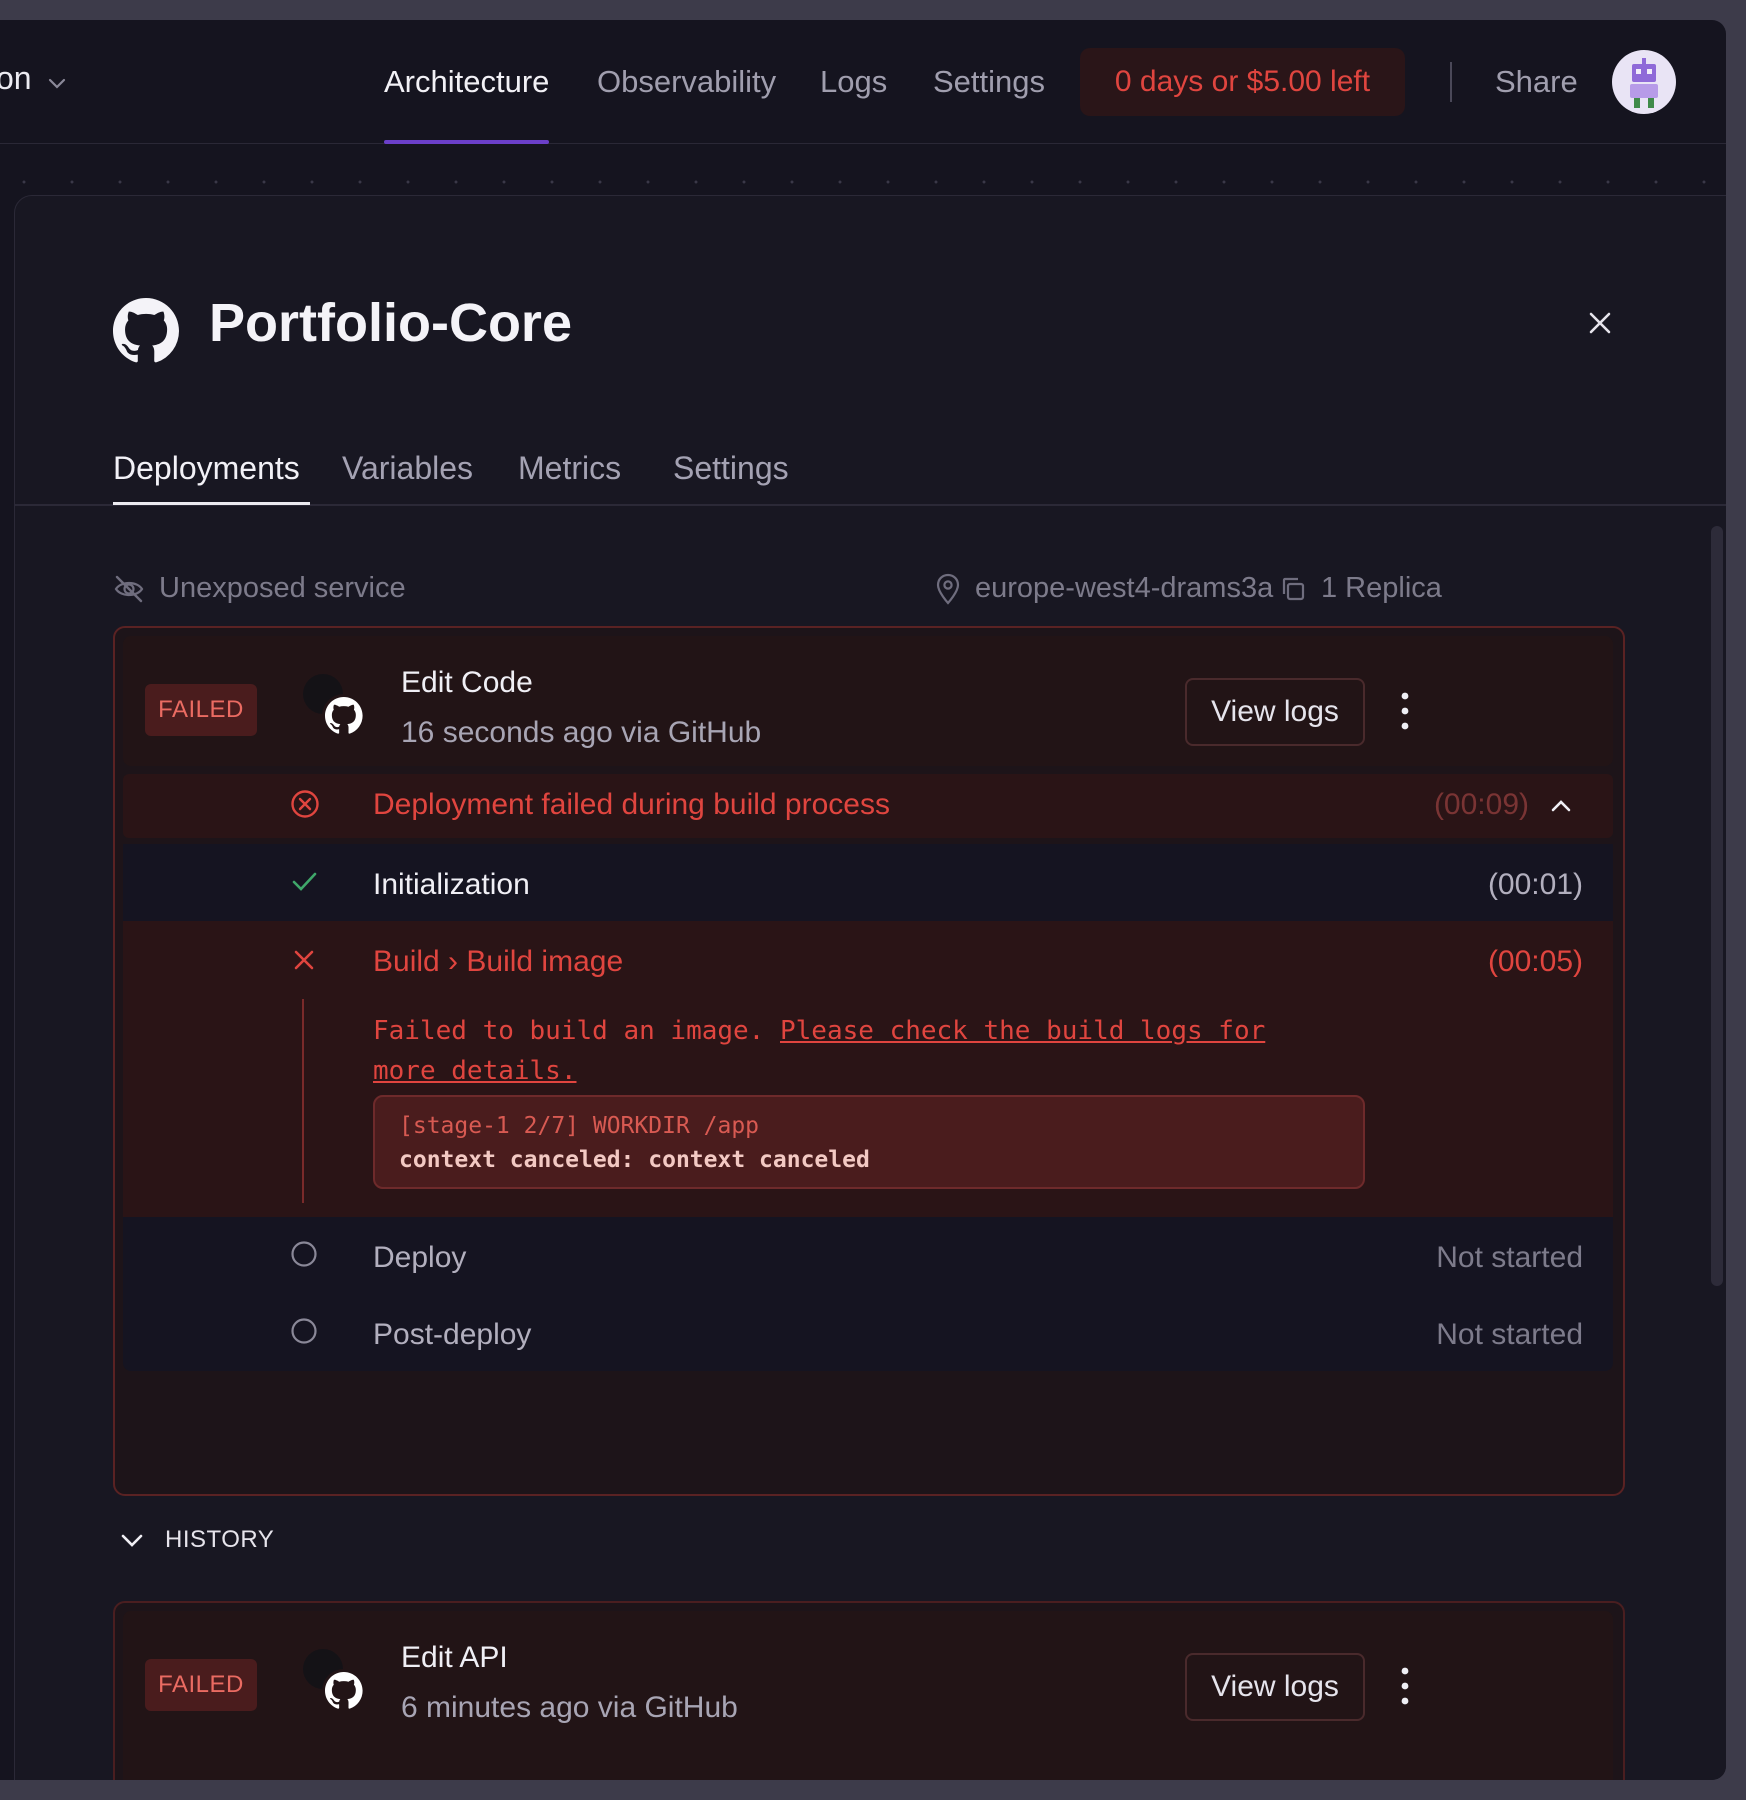  Describe the element at coordinates (1293, 588) in the screenshot. I see `copy-icon` at that location.